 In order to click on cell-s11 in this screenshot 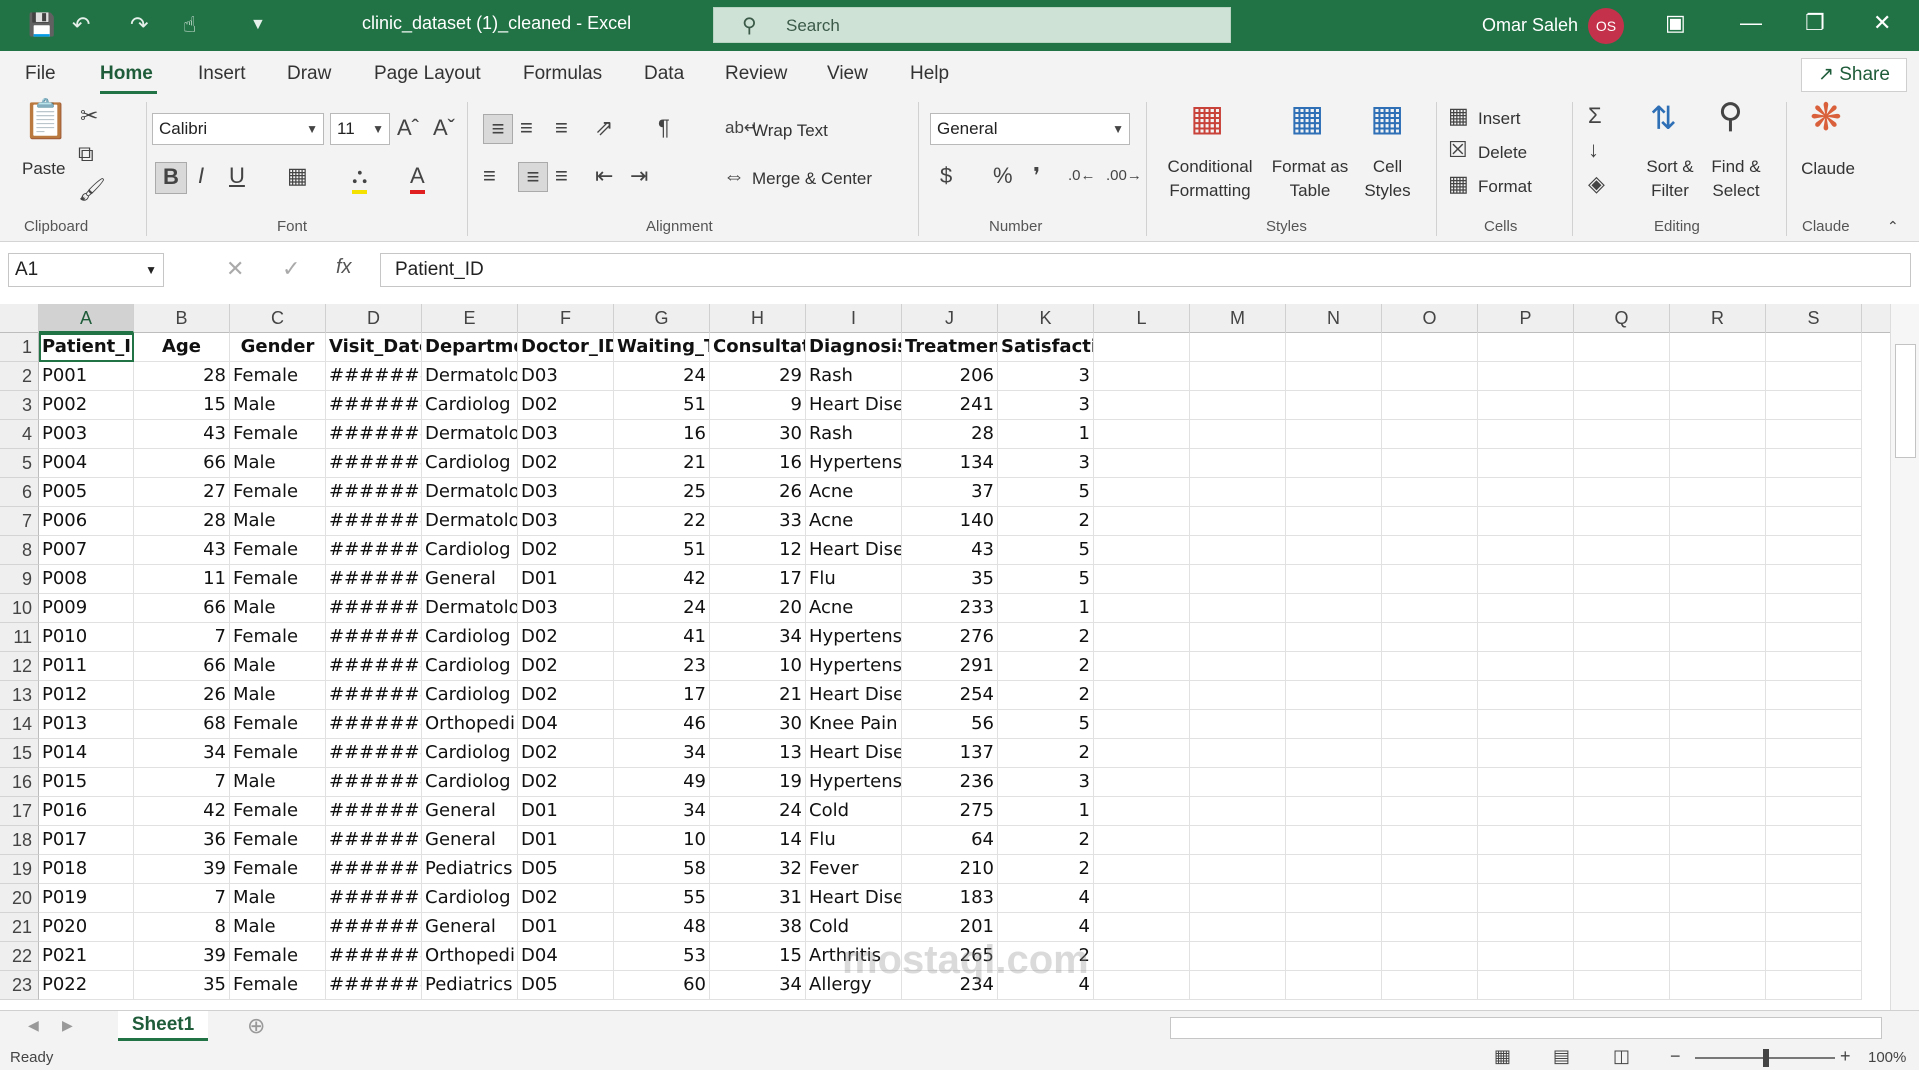, I will do `click(1814, 637)`.